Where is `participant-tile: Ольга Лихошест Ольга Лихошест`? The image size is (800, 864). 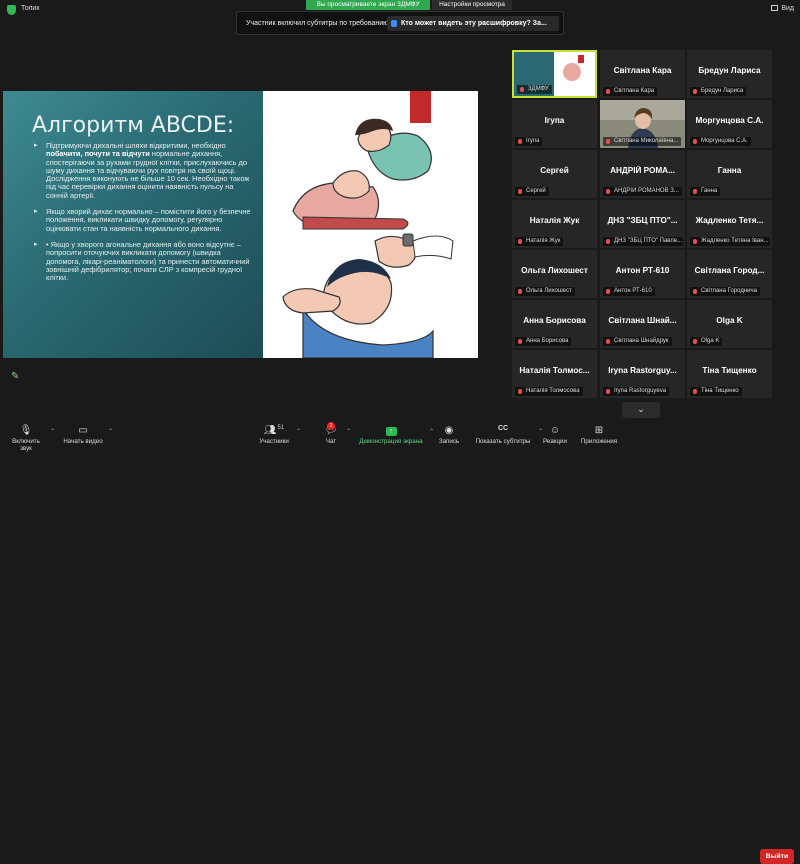 participant-tile: Ольга Лихошест Ольга Лихошест is located at coordinates (554, 274).